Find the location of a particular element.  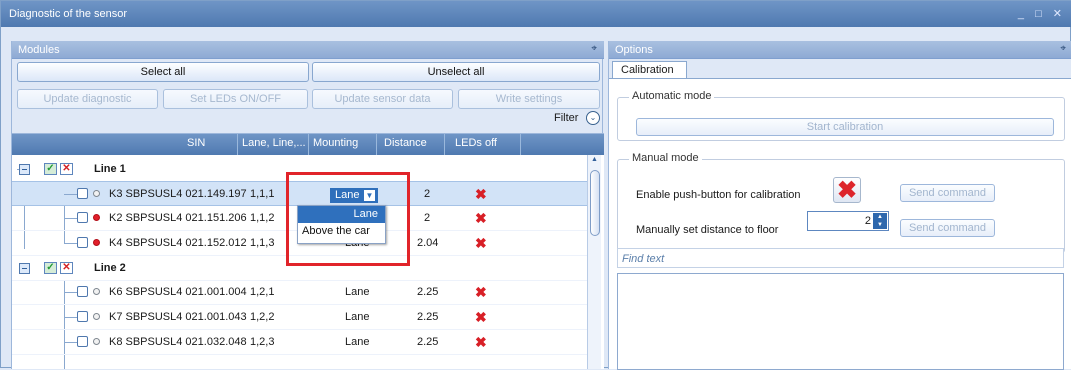

update-sensor-data-button: Update sensor data is located at coordinates (382, 99).